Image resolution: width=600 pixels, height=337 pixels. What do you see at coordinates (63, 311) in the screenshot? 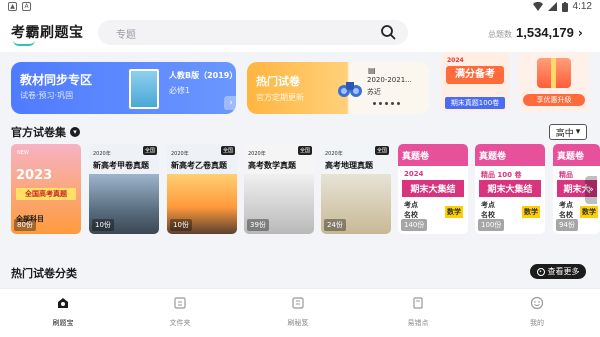
I see `nav-item-home: 刷题宝` at bounding box center [63, 311].